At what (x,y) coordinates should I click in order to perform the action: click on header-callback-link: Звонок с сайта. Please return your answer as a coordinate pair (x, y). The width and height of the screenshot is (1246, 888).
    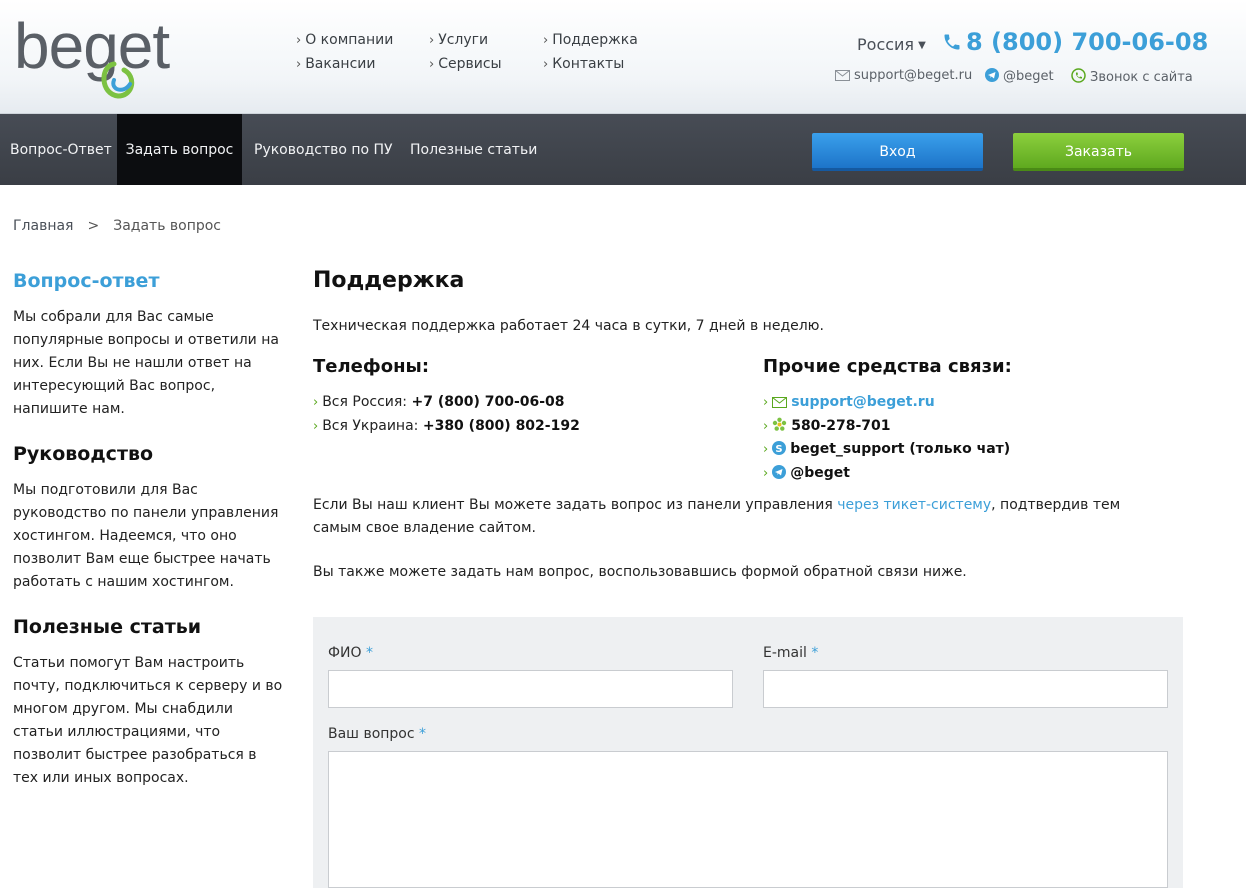
    Looking at the image, I should click on (1132, 76).